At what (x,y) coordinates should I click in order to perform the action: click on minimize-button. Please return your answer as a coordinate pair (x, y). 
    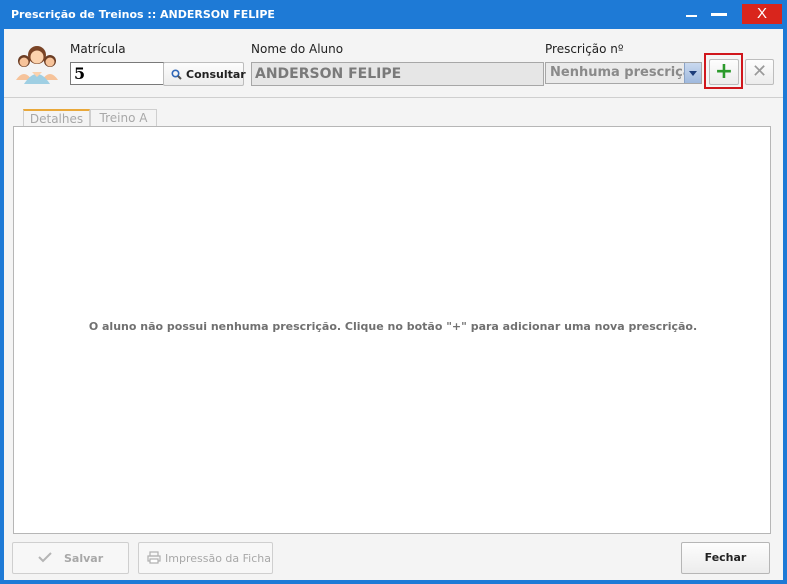
    Looking at the image, I should click on (691, 14).